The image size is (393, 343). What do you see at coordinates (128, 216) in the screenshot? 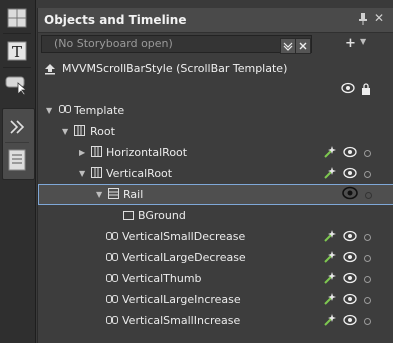
I see `rectangle-icon` at bounding box center [128, 216].